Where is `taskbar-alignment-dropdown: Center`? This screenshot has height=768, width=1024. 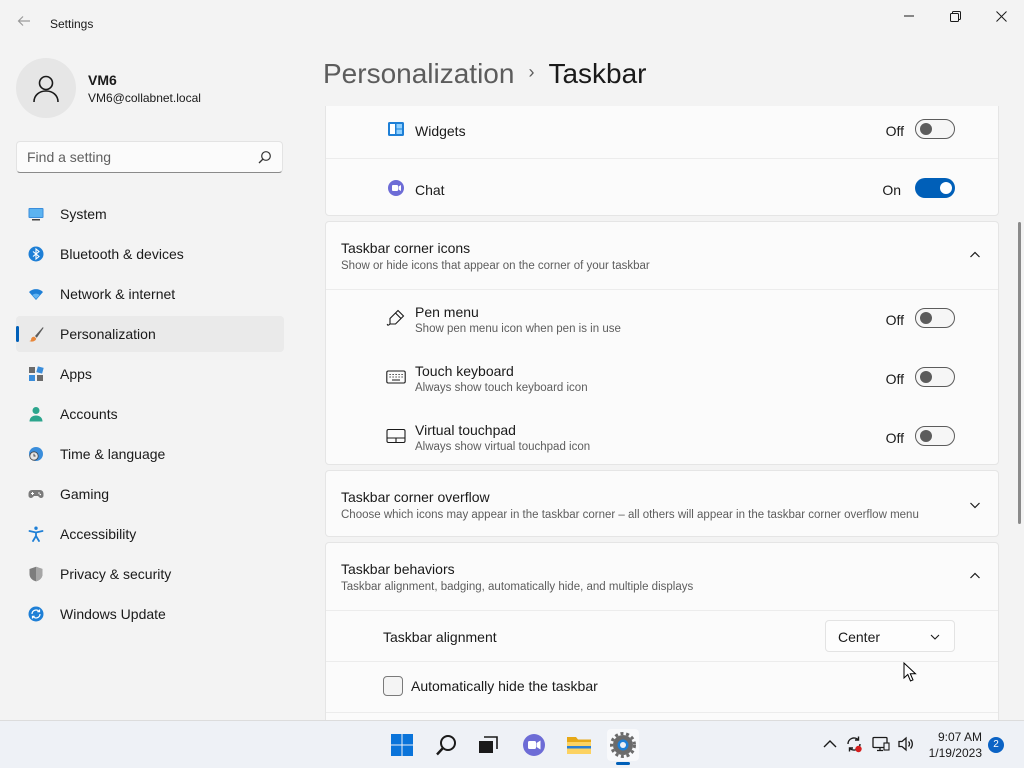 taskbar-alignment-dropdown: Center is located at coordinates (890, 636).